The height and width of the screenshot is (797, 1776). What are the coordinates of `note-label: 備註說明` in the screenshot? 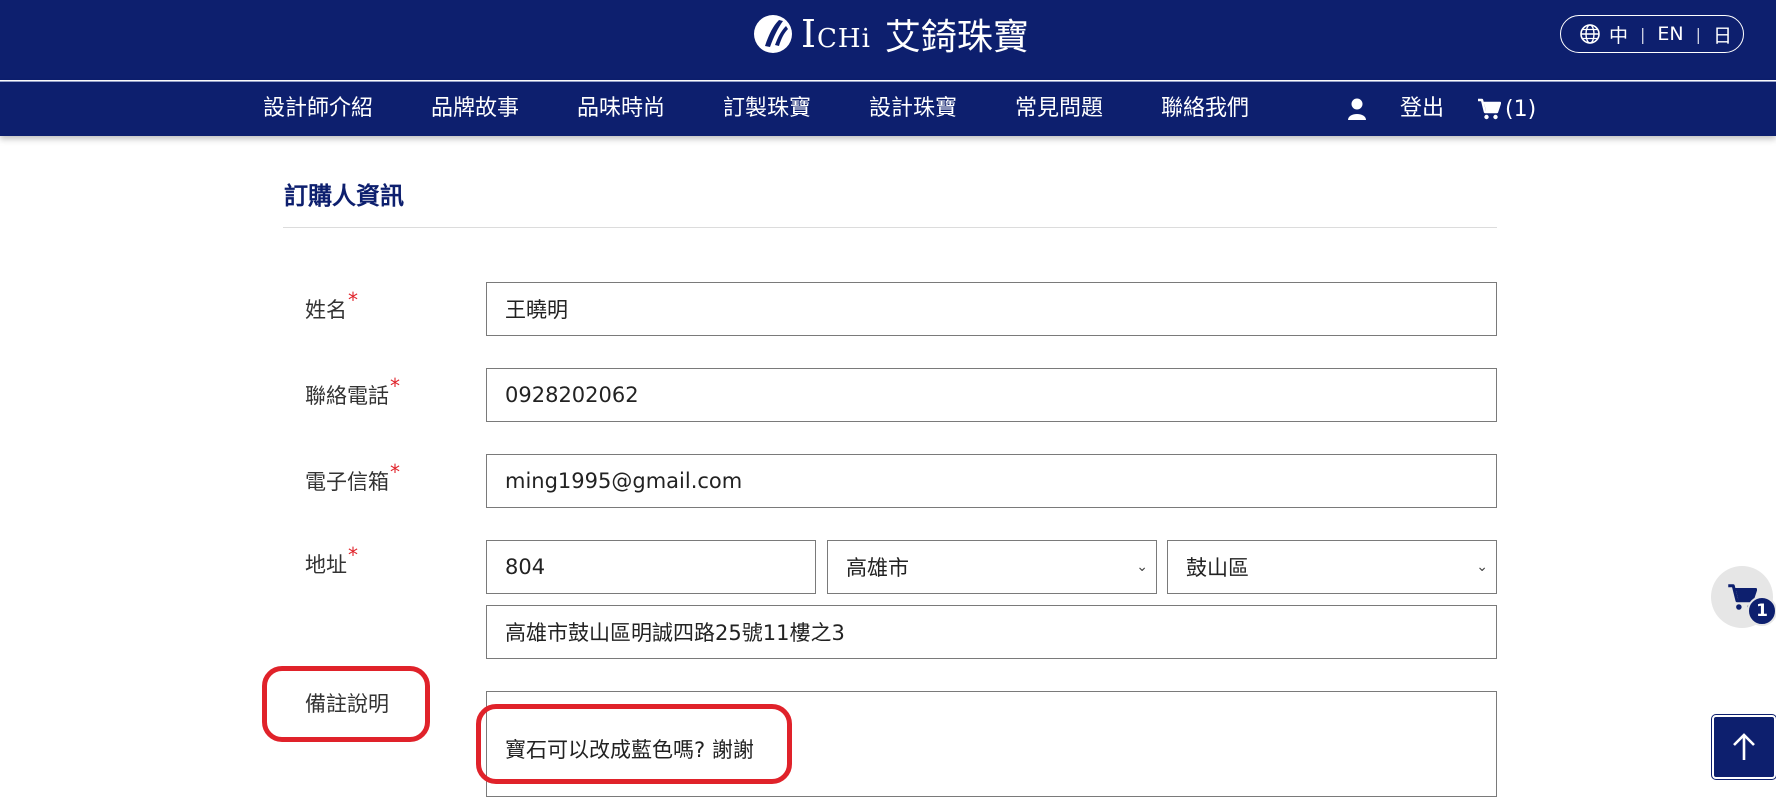 It's located at (347, 704).